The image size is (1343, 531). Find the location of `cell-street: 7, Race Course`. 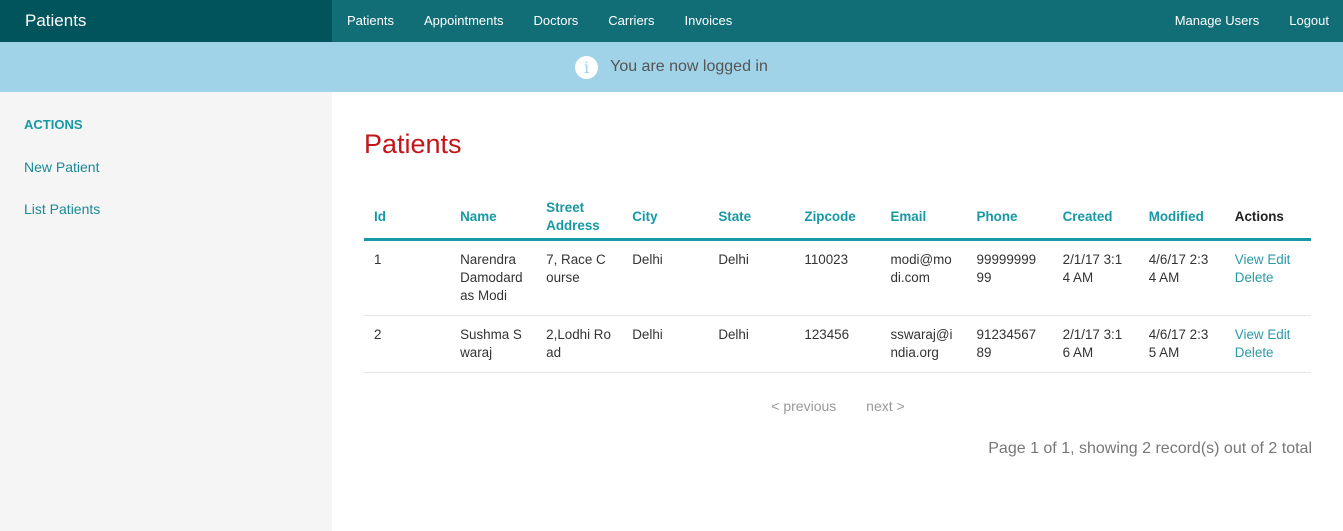

cell-street: 7, Race Course is located at coordinates (579, 277).